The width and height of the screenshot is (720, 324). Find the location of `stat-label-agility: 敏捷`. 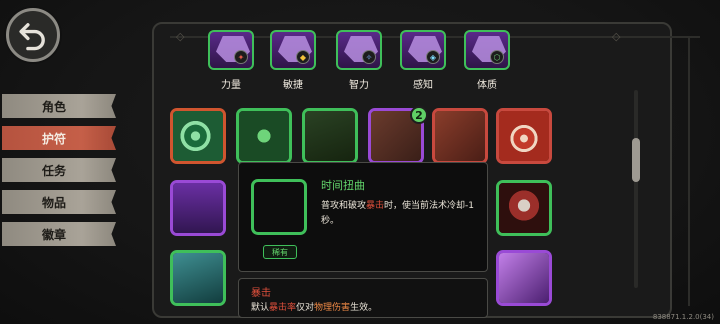

stat-label-agility: 敏捷 is located at coordinates (293, 85).